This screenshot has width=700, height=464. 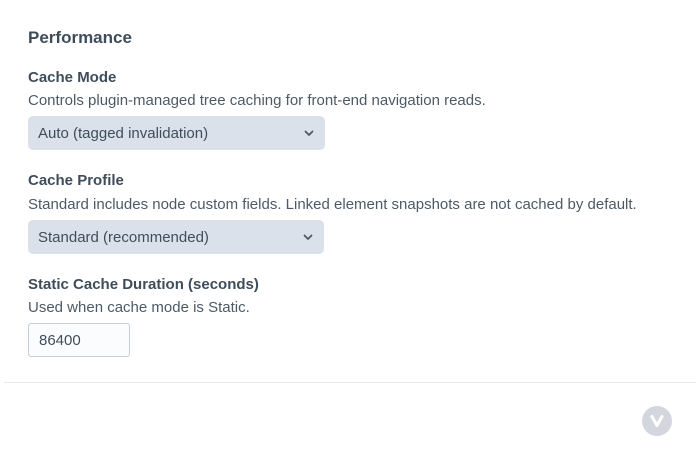 I want to click on static-cache-duration-input, so click(x=79, y=340).